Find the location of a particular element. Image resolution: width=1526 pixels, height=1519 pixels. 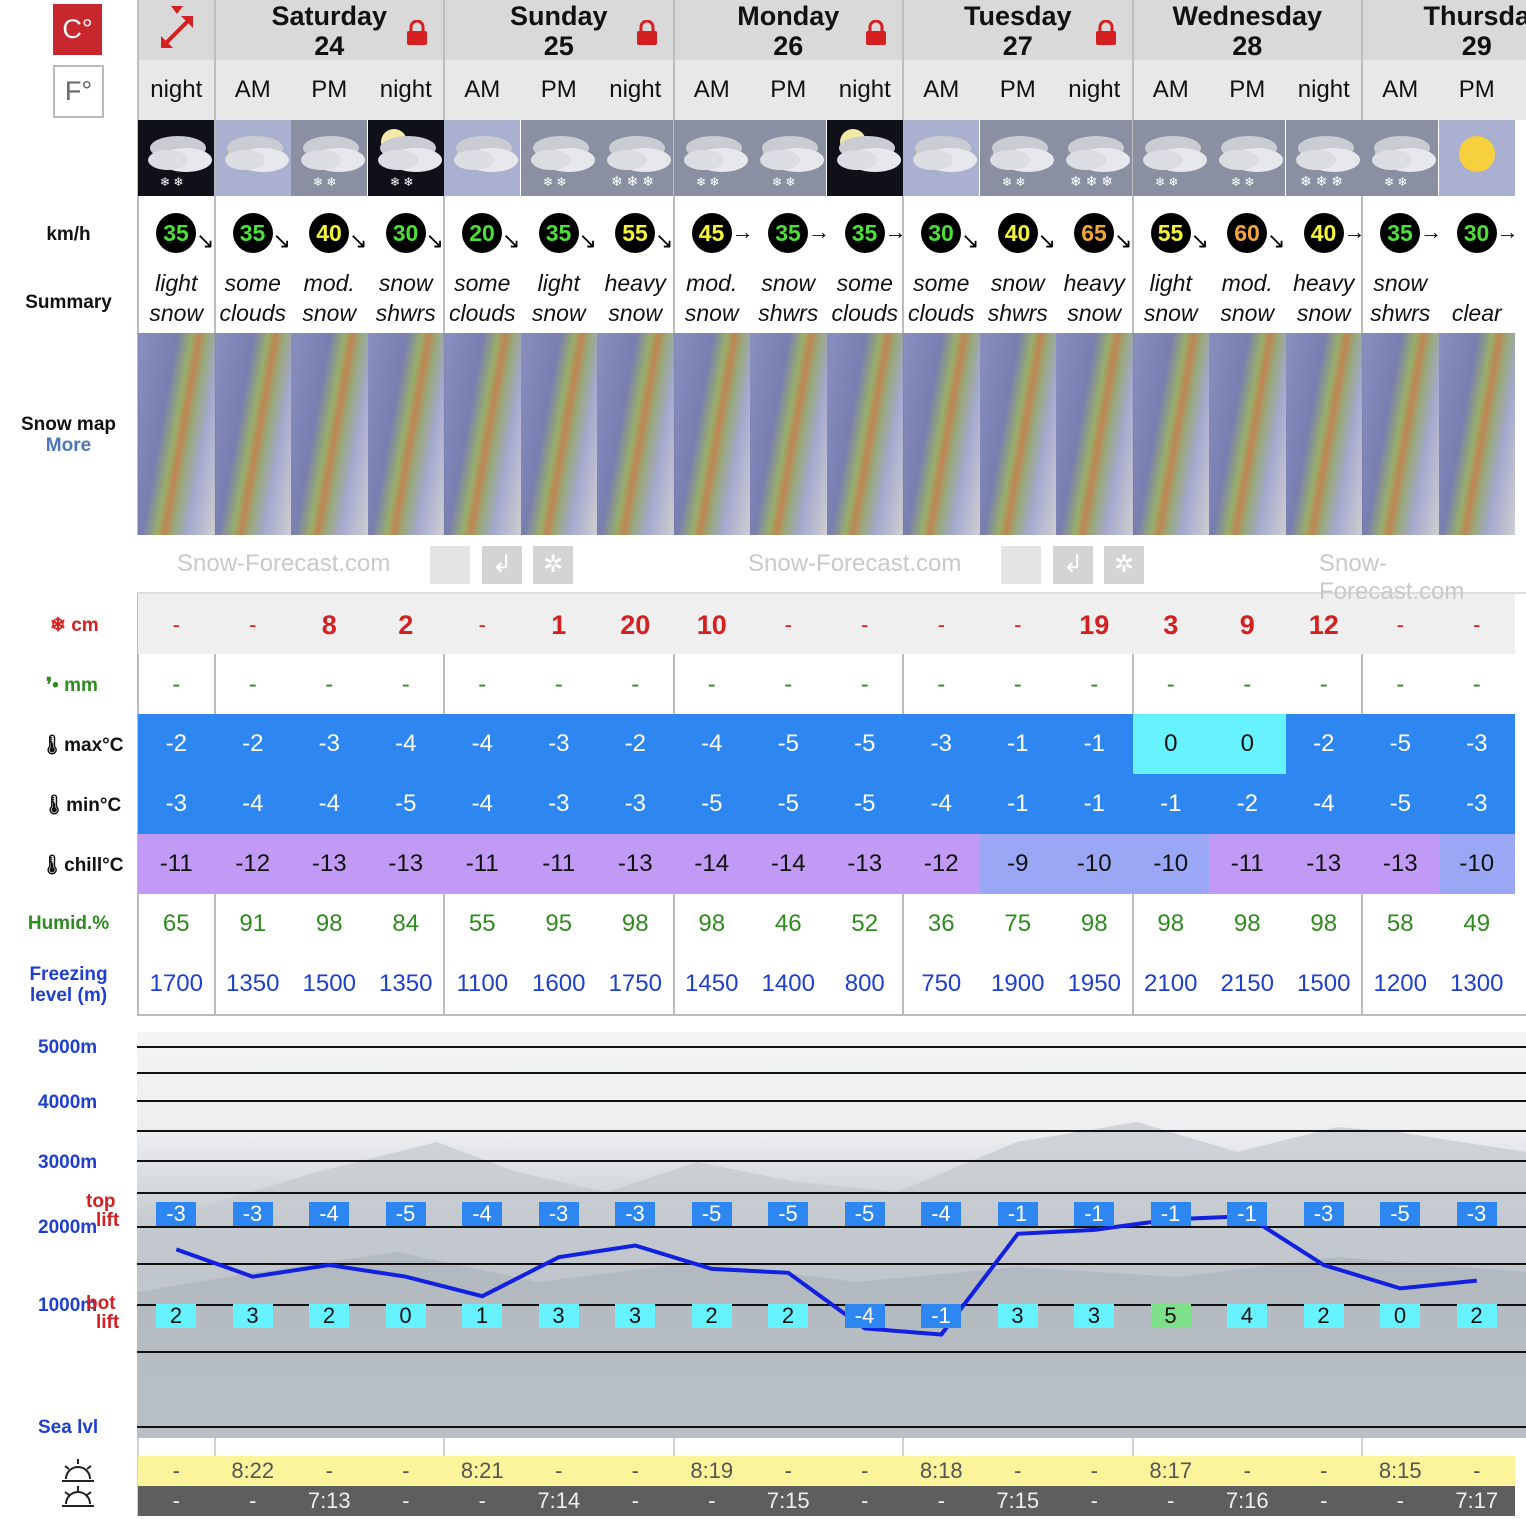

freezing-label-line2: level (m) is located at coordinates (68, 995).